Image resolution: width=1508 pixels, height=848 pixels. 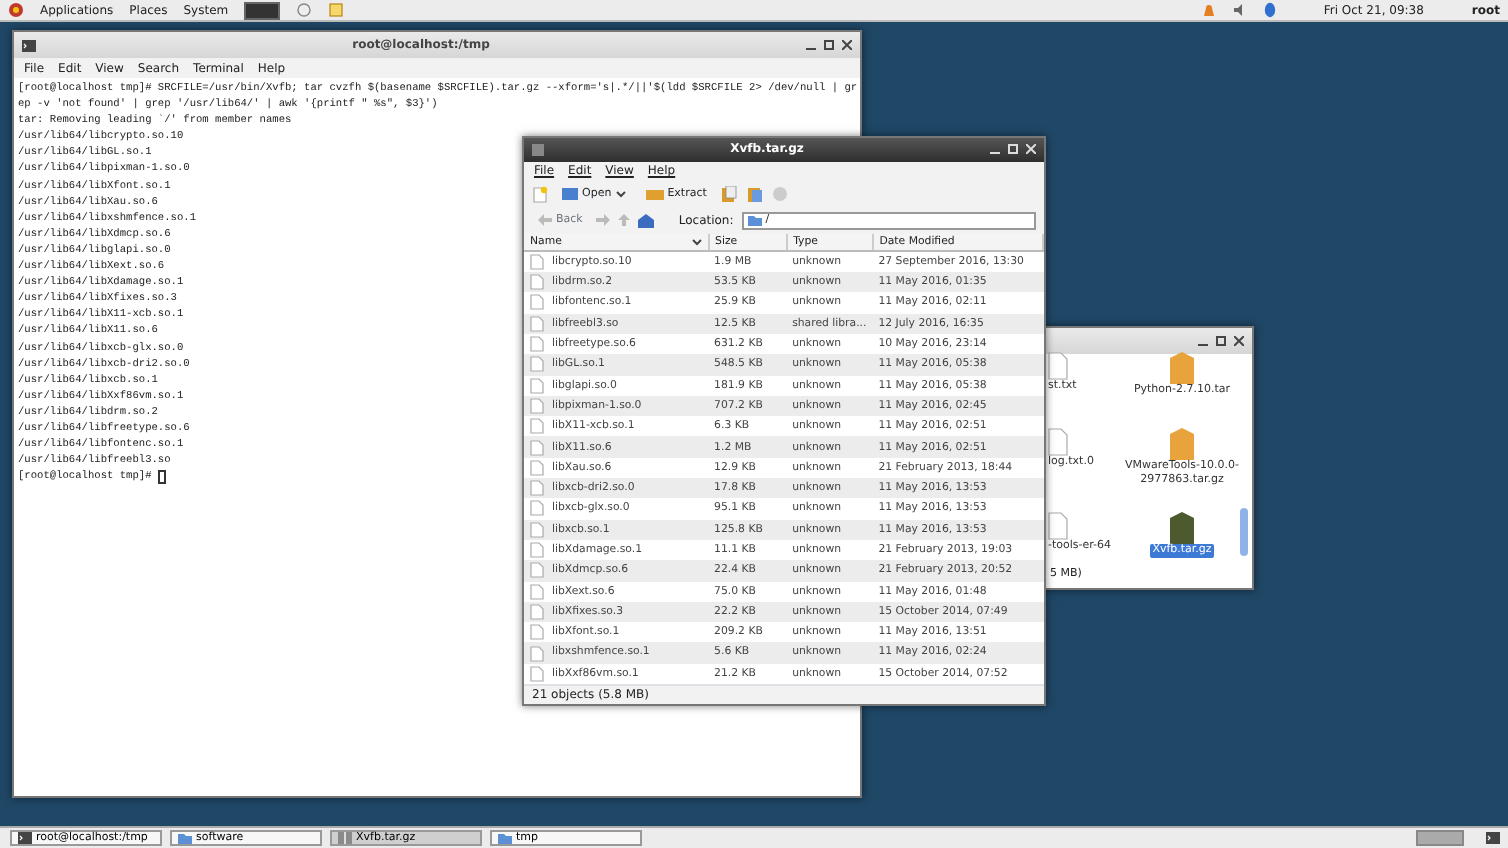 I want to click on workspace-thumbnail, so click(x=262, y=10).